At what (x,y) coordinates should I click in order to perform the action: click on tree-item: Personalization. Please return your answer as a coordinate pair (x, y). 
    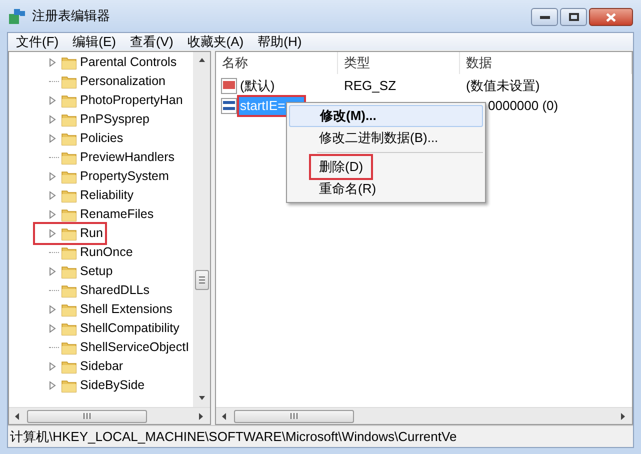
    Looking at the image, I should click on (114, 81).